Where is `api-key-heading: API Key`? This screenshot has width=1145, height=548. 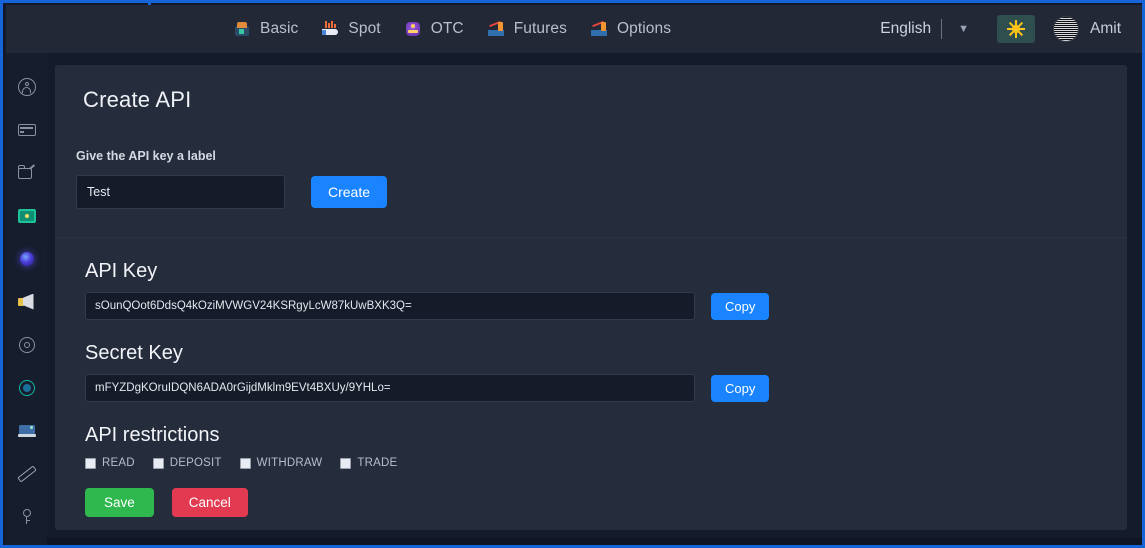
api-key-heading: API Key is located at coordinates (121, 271).